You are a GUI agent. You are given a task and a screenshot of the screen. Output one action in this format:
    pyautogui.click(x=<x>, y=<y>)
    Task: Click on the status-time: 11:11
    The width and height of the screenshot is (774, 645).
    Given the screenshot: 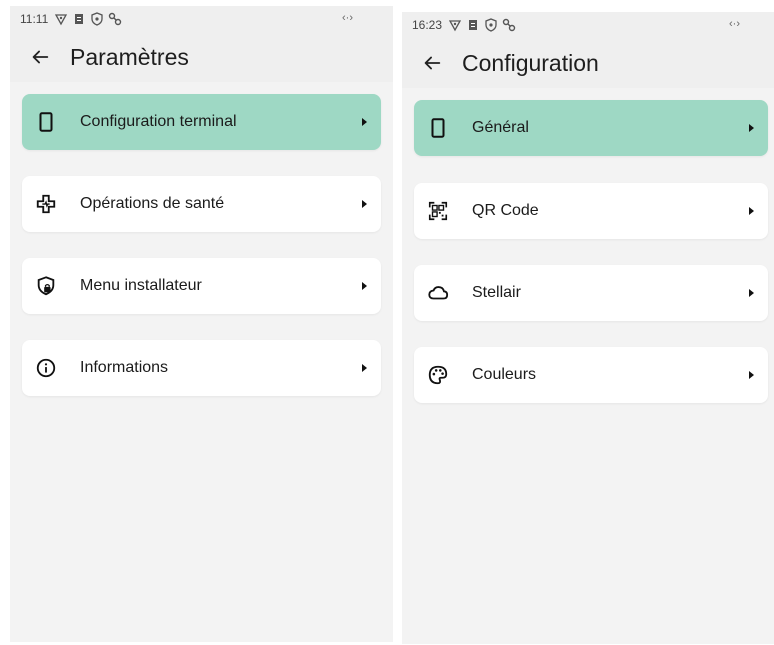 What is the action you would take?
    pyautogui.click(x=34, y=19)
    